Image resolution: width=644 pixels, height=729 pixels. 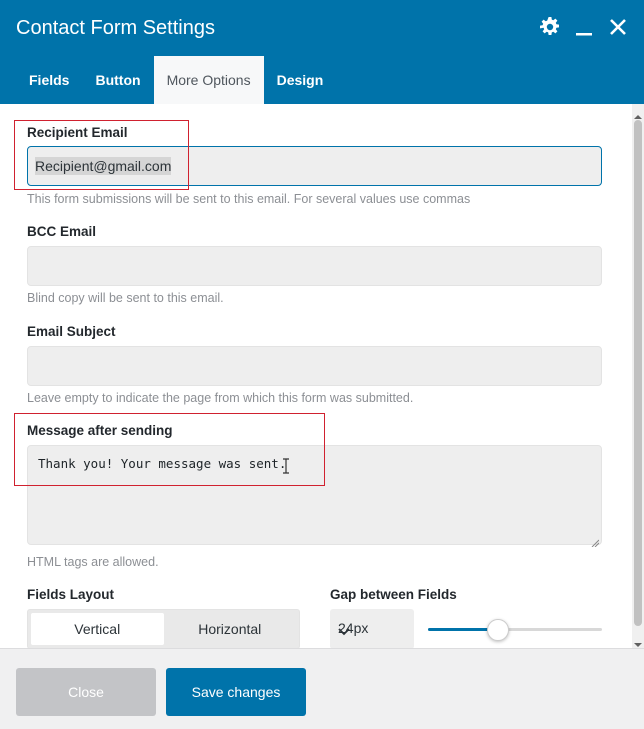 I want to click on fields-layout-label: Fields Layout, so click(x=71, y=594).